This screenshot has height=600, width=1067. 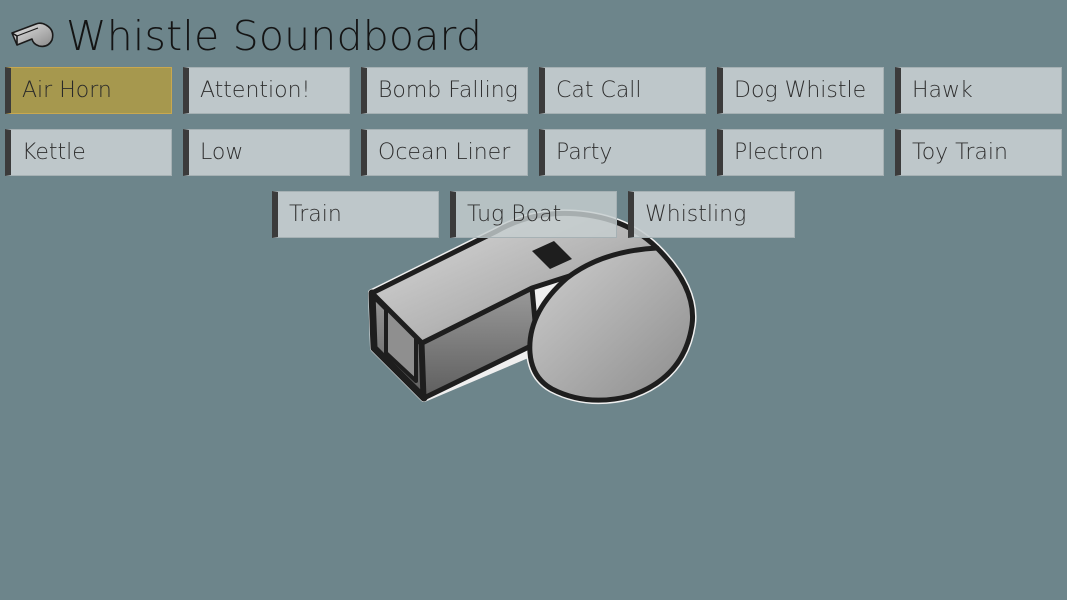 I want to click on sound-button-cat-call: Cat Call, so click(x=622, y=90).